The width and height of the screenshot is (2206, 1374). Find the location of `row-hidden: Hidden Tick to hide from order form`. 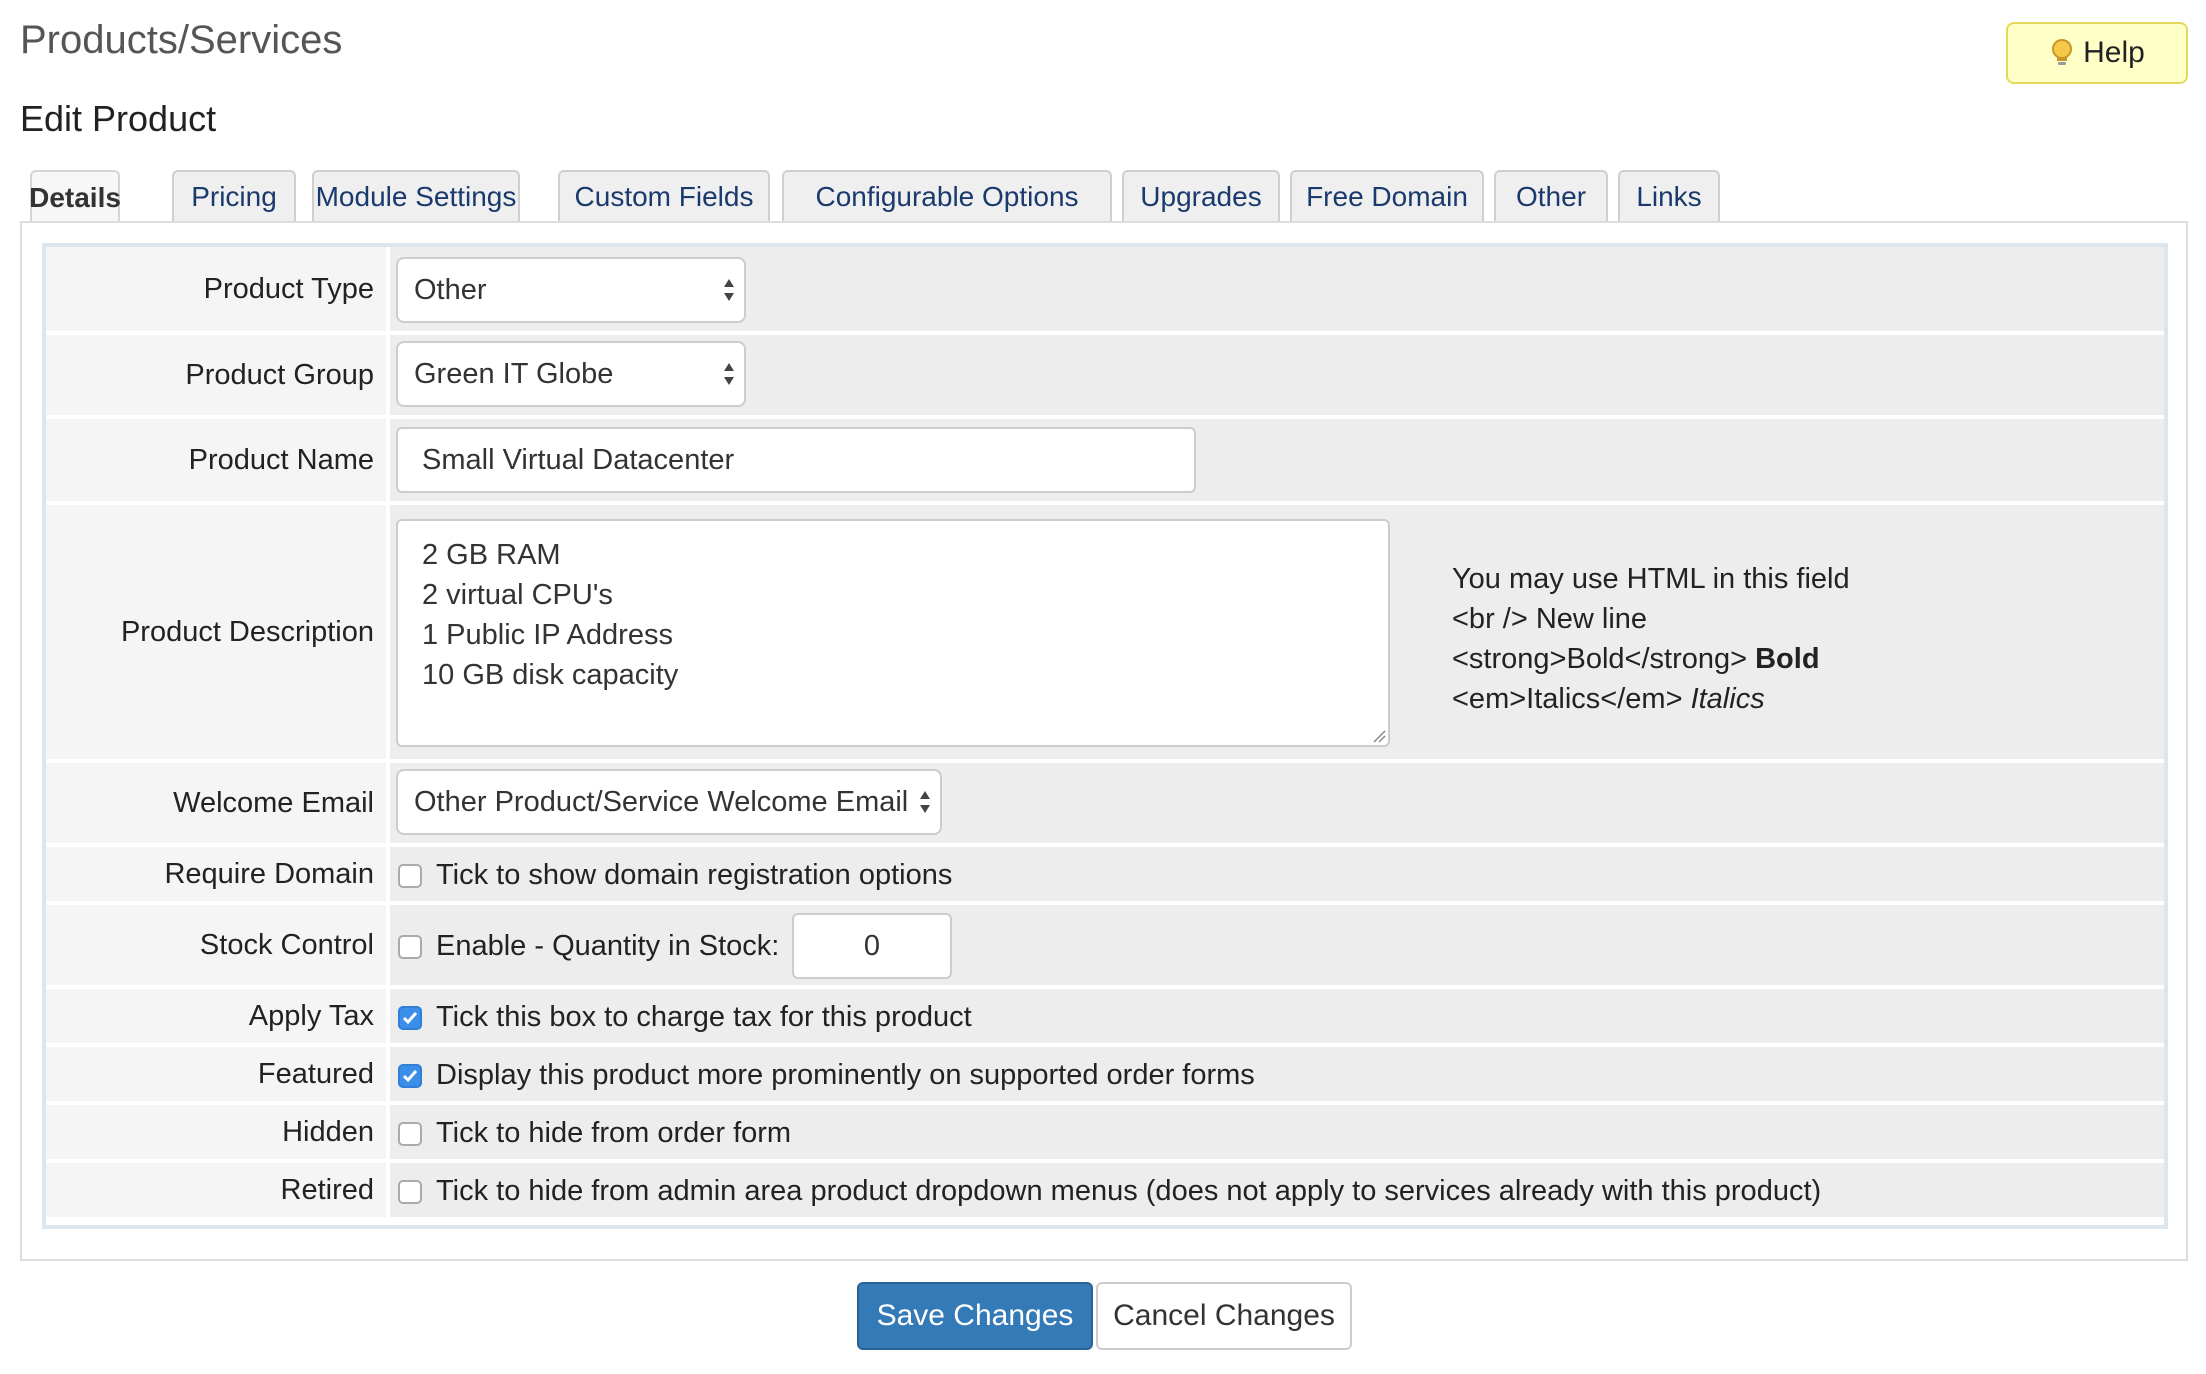

row-hidden: Hidden Tick to hide from order form is located at coordinates (1105, 1134).